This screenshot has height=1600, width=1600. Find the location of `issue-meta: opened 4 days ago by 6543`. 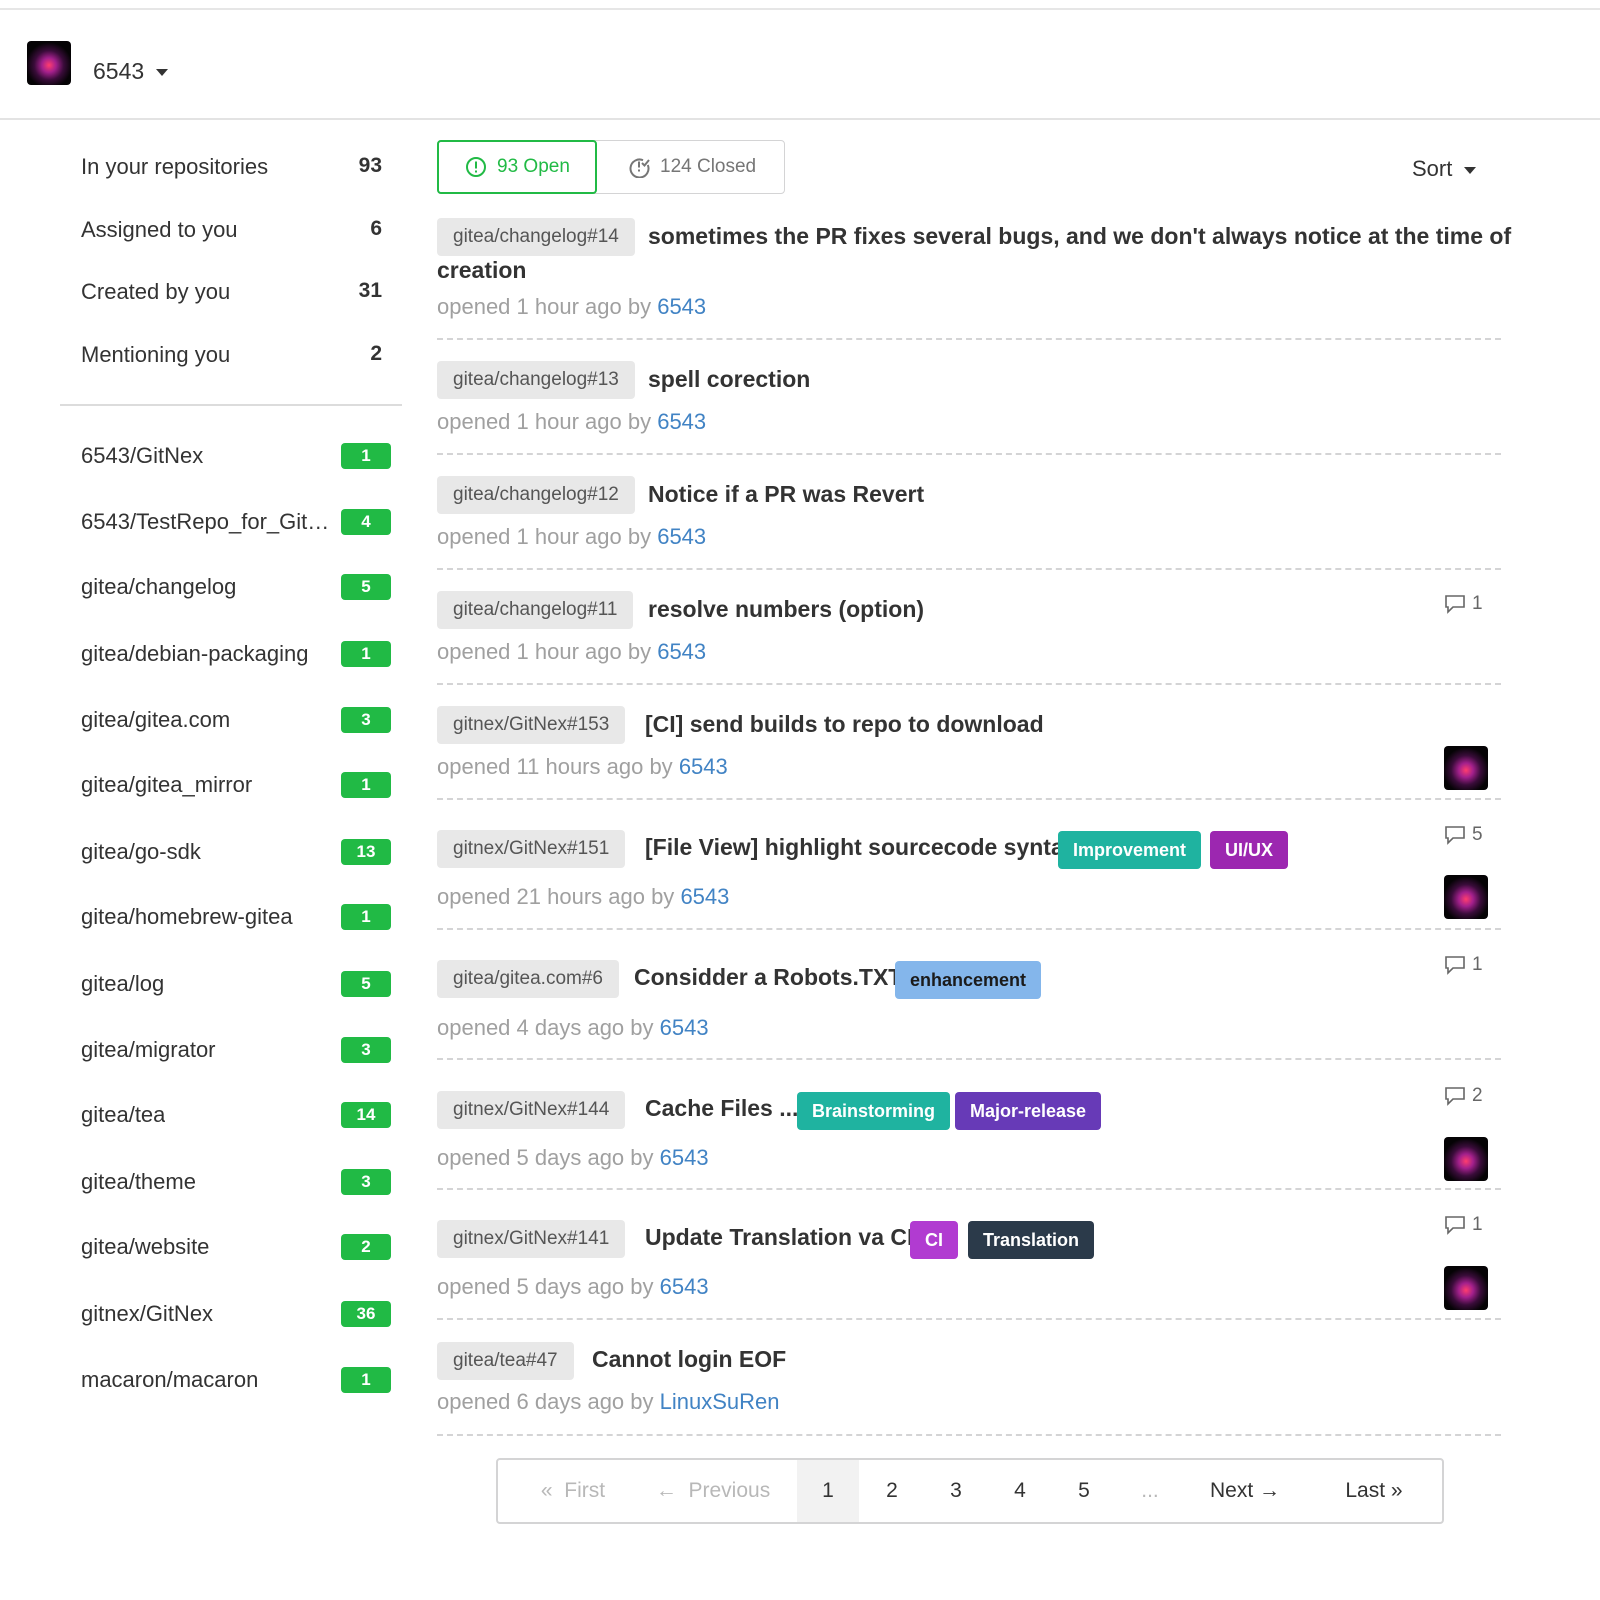

issue-meta: opened 4 days ago by 6543 is located at coordinates (573, 1028).